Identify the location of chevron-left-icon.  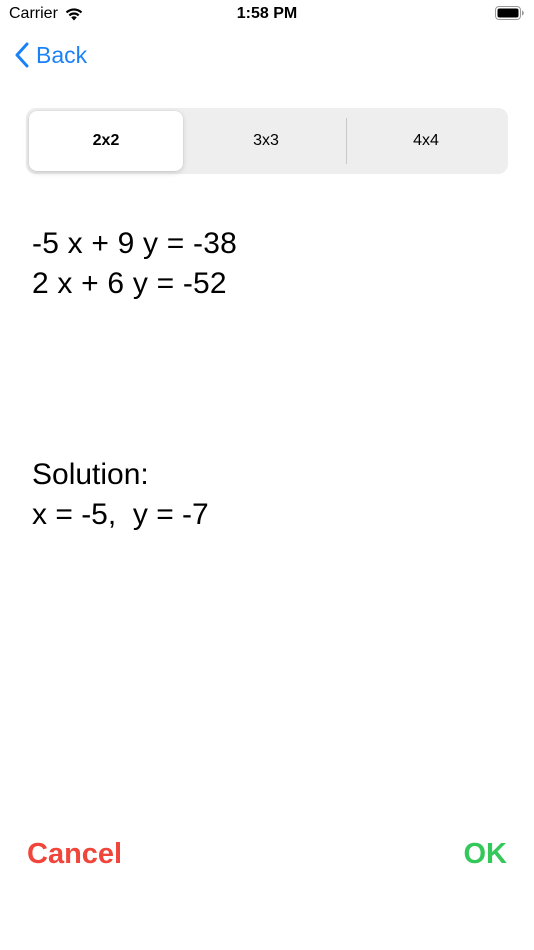
(22, 55).